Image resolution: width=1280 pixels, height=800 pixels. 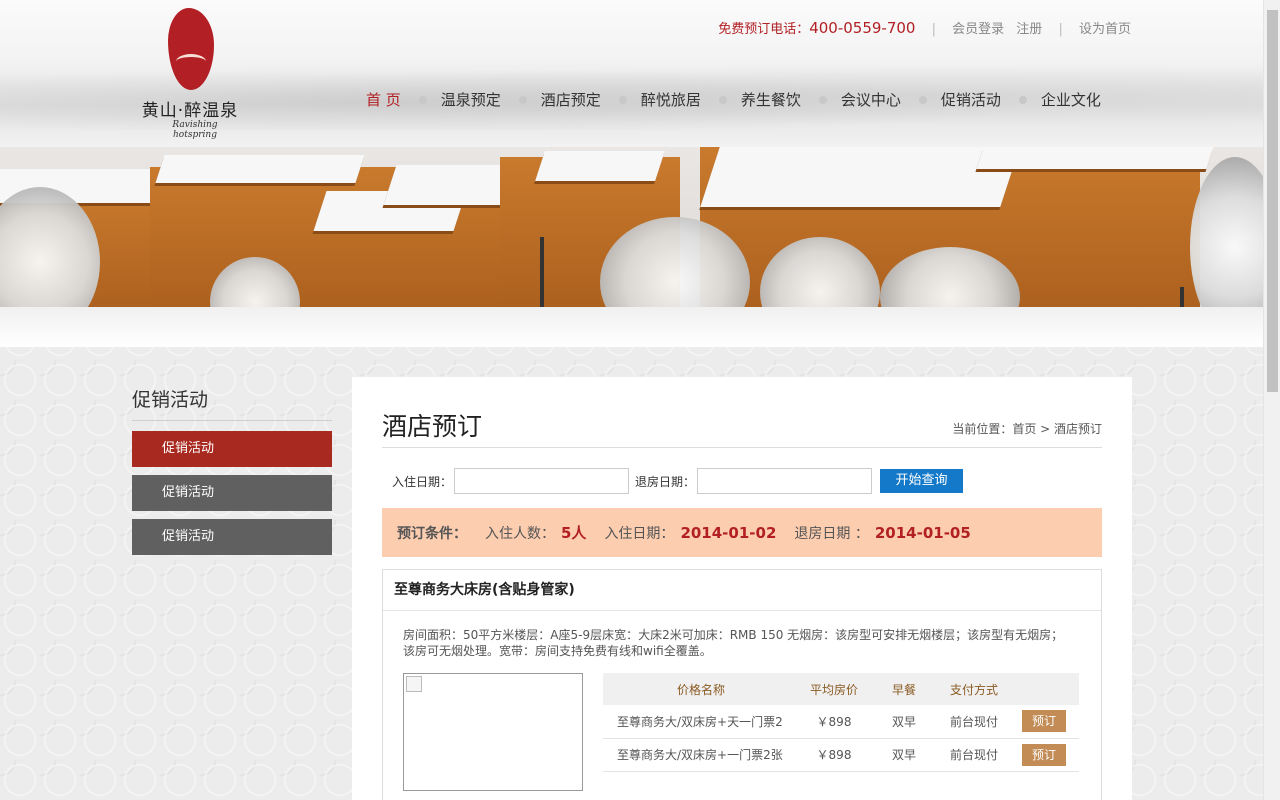 What do you see at coordinates (1027, 429) in the screenshot?
I see `breadcrumb: 当前位置：首页 > 酒店预订` at bounding box center [1027, 429].